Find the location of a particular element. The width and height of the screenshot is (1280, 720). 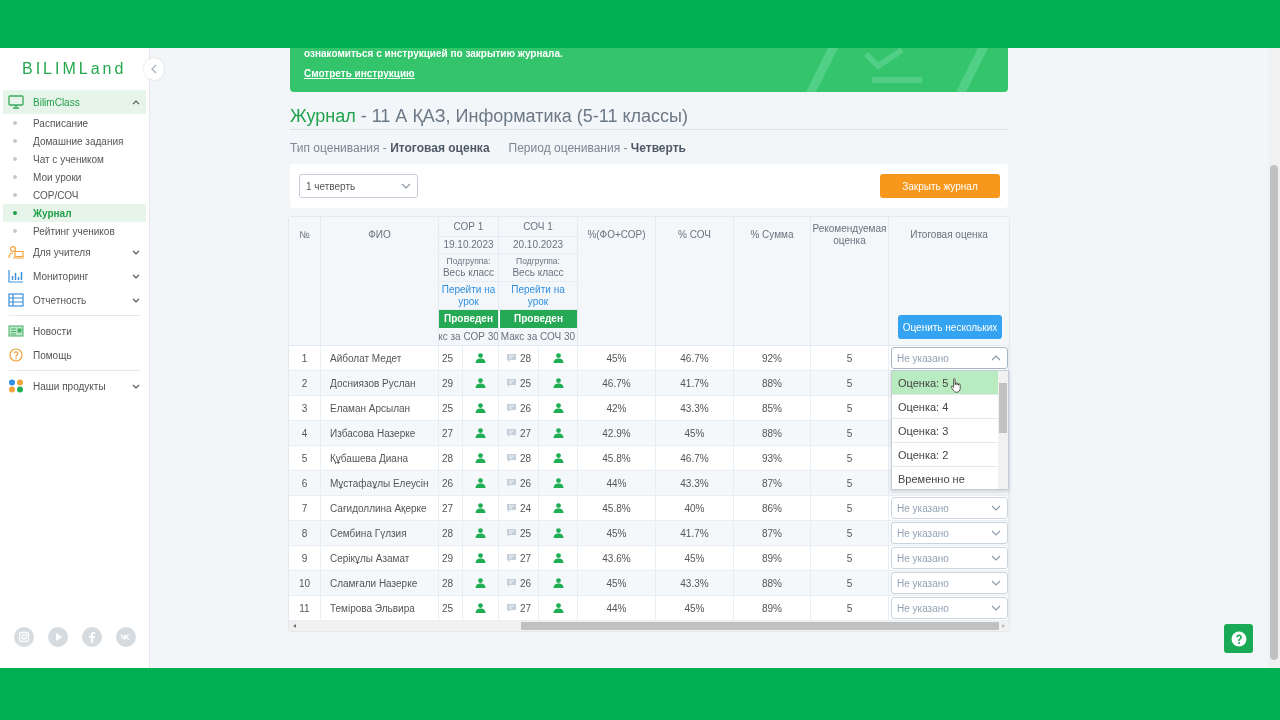

submenu-item: Расписание is located at coordinates (74, 123).